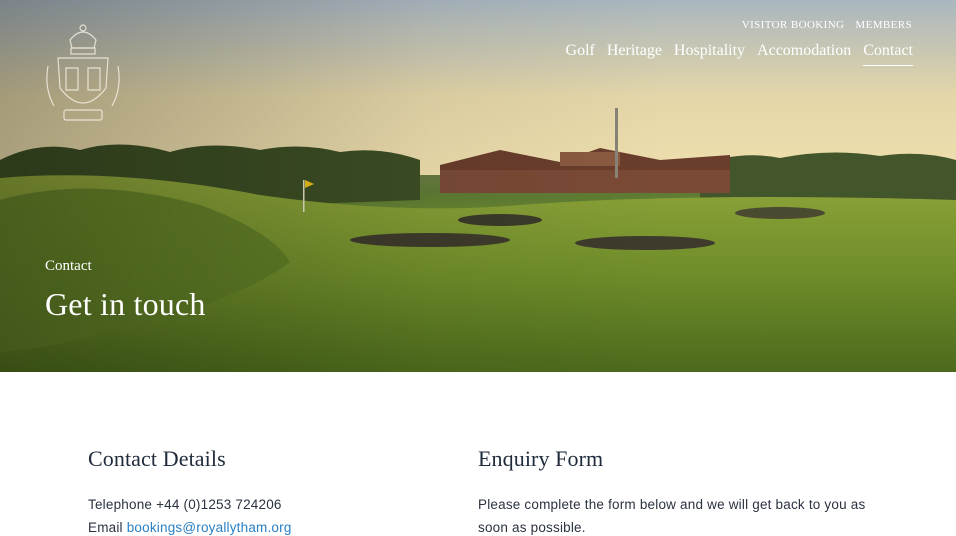  Describe the element at coordinates (580, 54) in the screenshot. I see `nav-golf: Golf` at that location.